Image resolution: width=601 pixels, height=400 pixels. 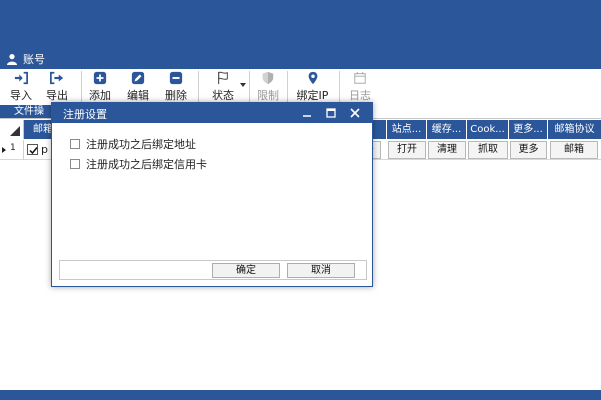 I want to click on row-number: 1, so click(x=13, y=148).